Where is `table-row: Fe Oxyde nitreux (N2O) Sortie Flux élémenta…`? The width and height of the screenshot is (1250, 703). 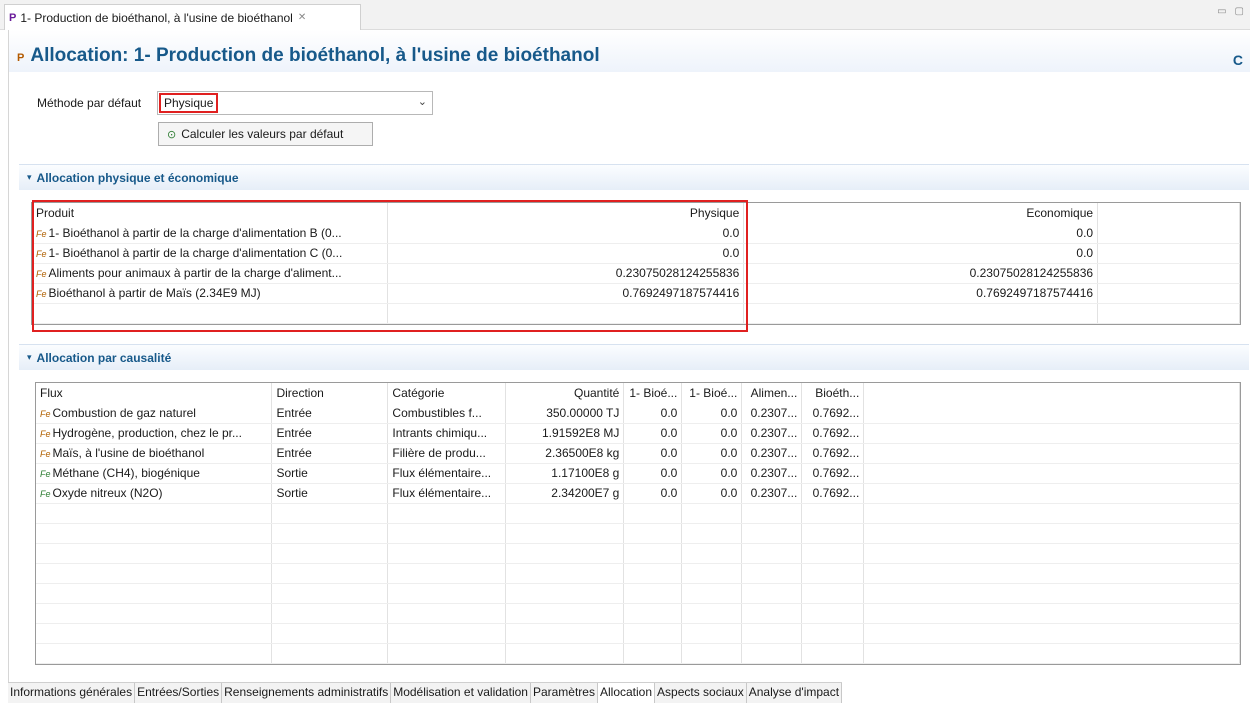
table-row: Fe Oxyde nitreux (N2O) Sortie Flux élémenta… is located at coordinates (638, 493).